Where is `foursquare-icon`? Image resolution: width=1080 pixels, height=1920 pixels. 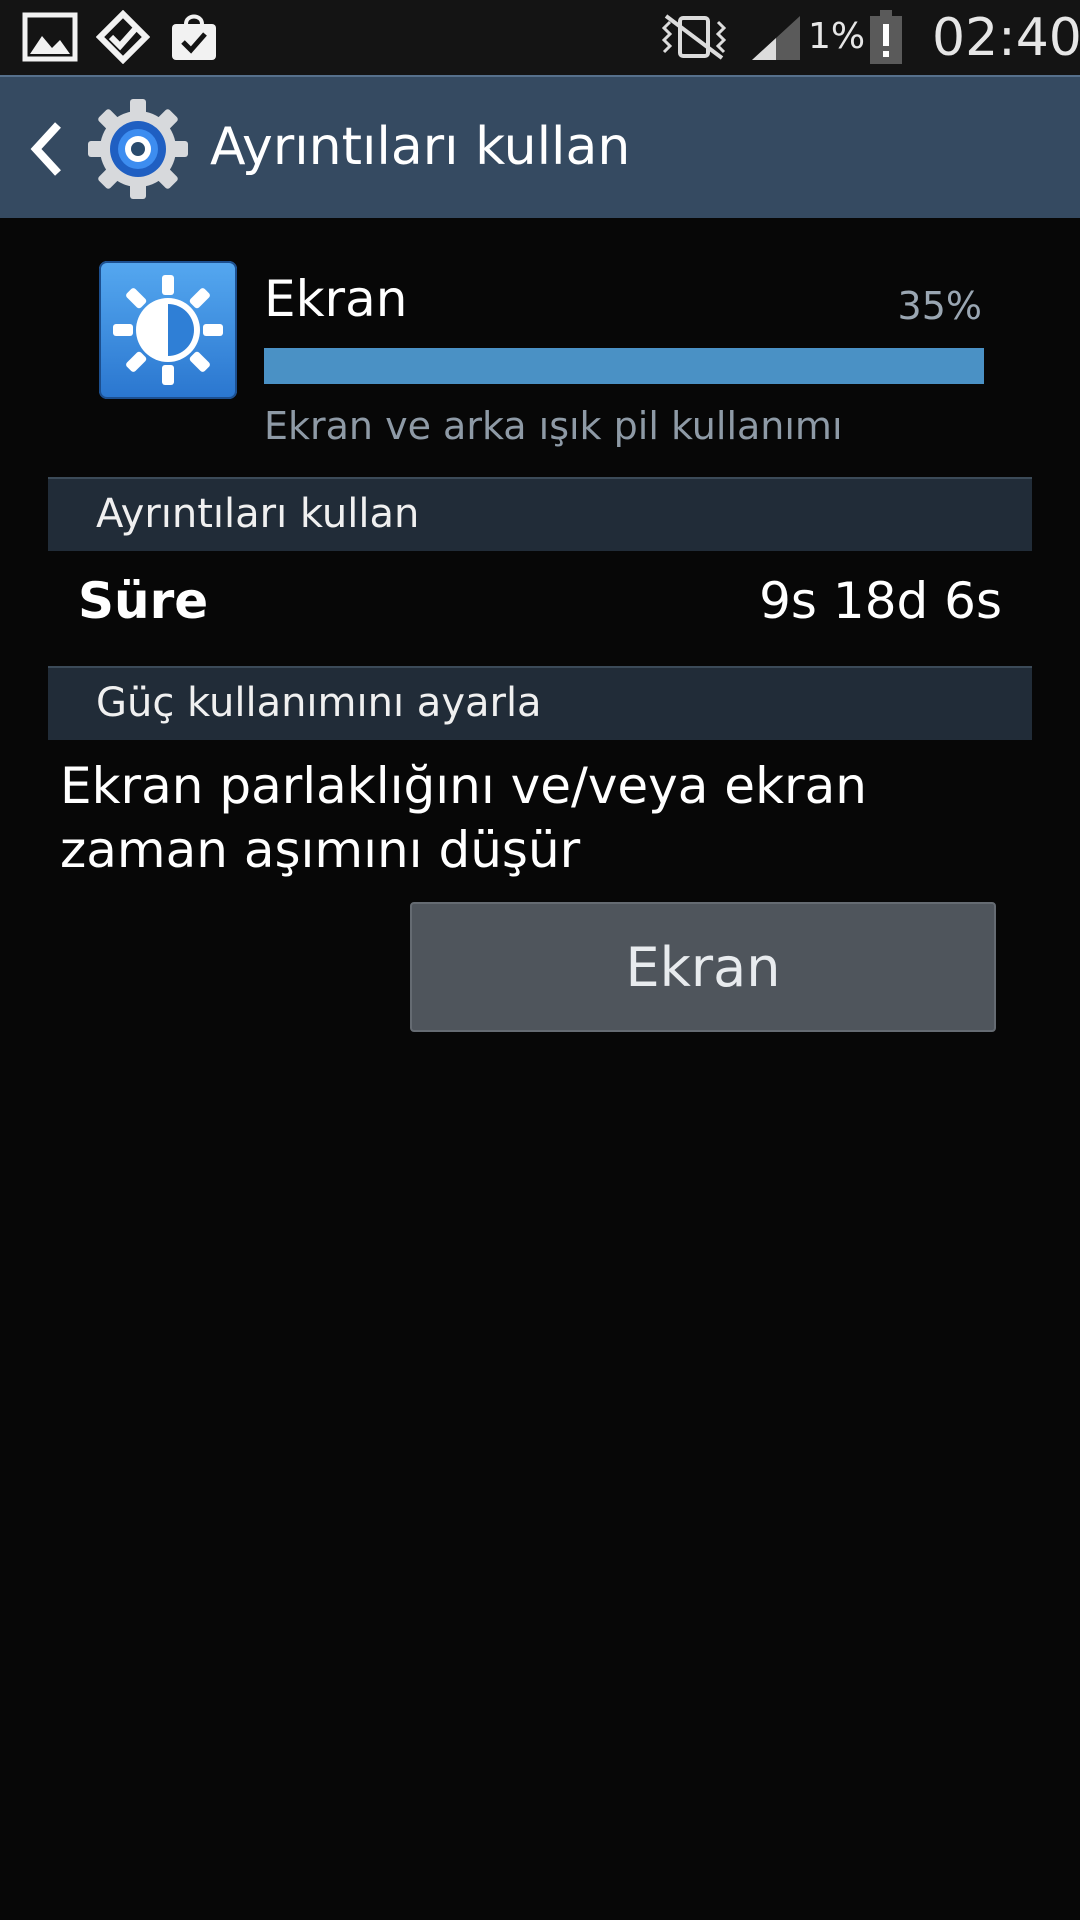 foursquare-icon is located at coordinates (123, 37).